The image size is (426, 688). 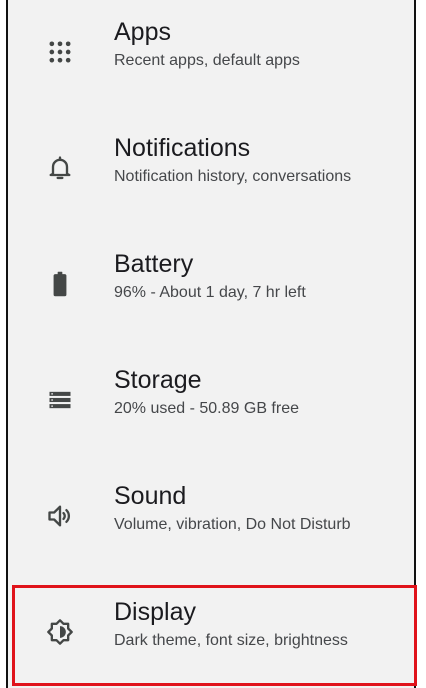 What do you see at coordinates (60, 284) in the screenshot?
I see `battery-icon` at bounding box center [60, 284].